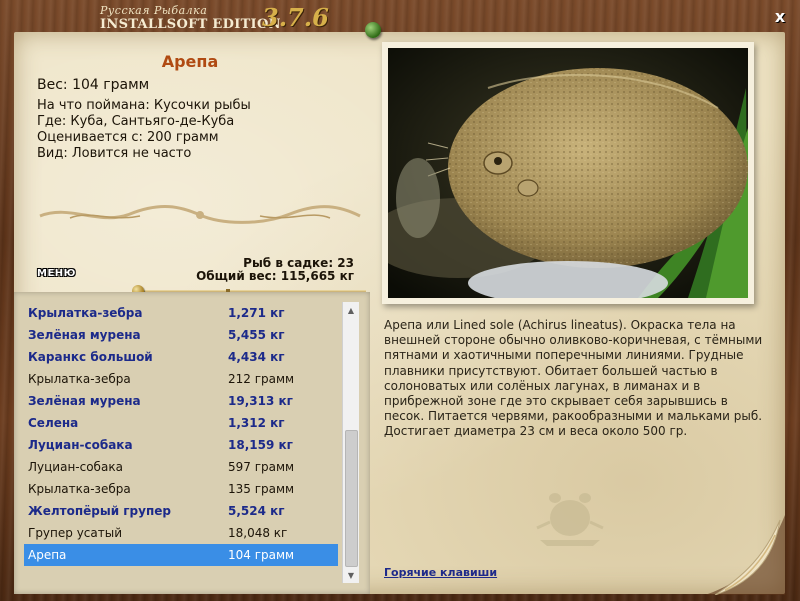 The image size is (800, 601). What do you see at coordinates (136, 121) in the screenshot?
I see `fish-location: Где: Куба, Сантьяго-де-Куба` at bounding box center [136, 121].